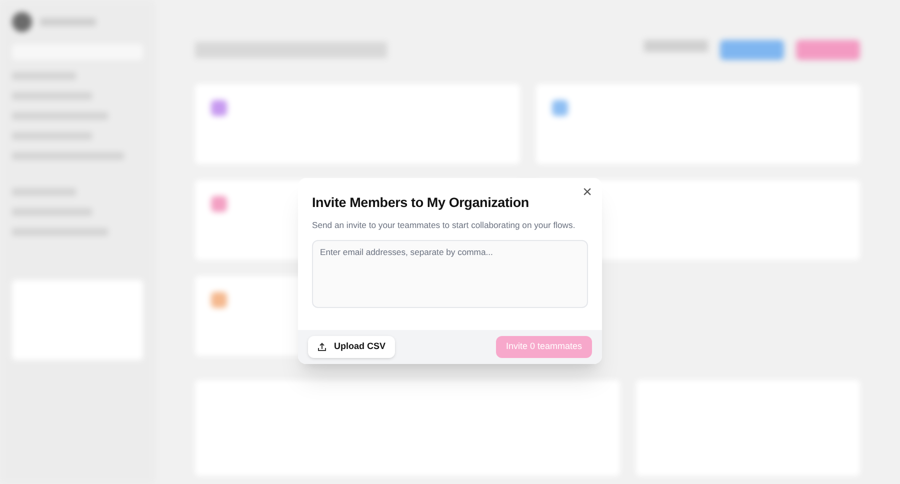  What do you see at coordinates (421, 203) in the screenshot?
I see `dialog-title: Invite Members to My Organization` at bounding box center [421, 203].